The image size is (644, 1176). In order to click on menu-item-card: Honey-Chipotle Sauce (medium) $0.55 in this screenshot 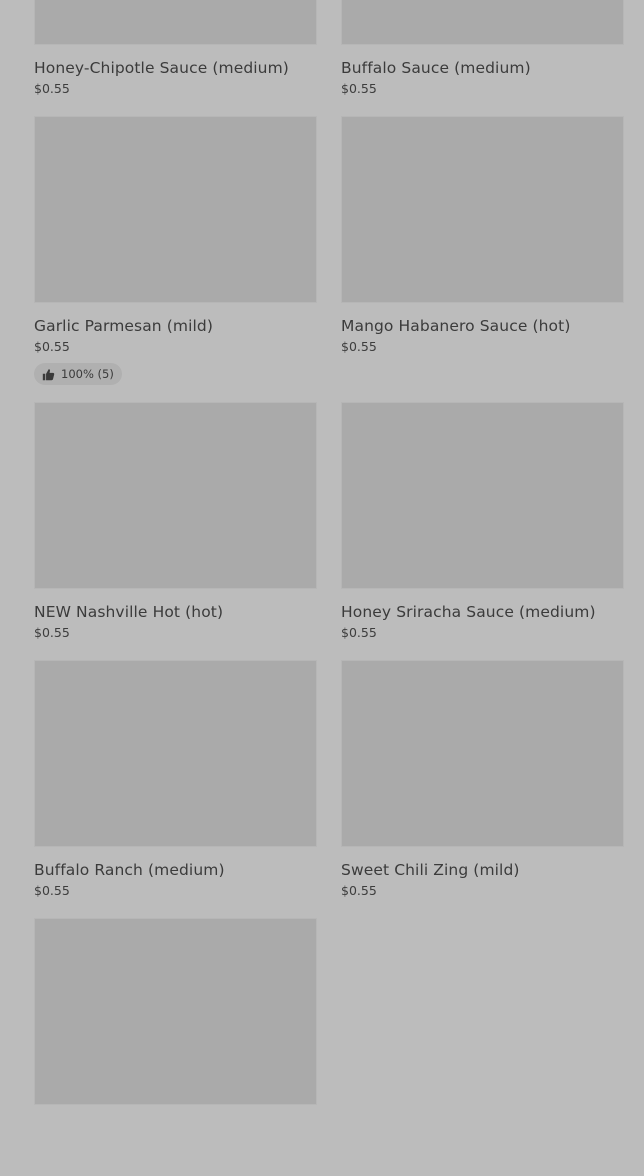, I will do `click(175, 58)`.